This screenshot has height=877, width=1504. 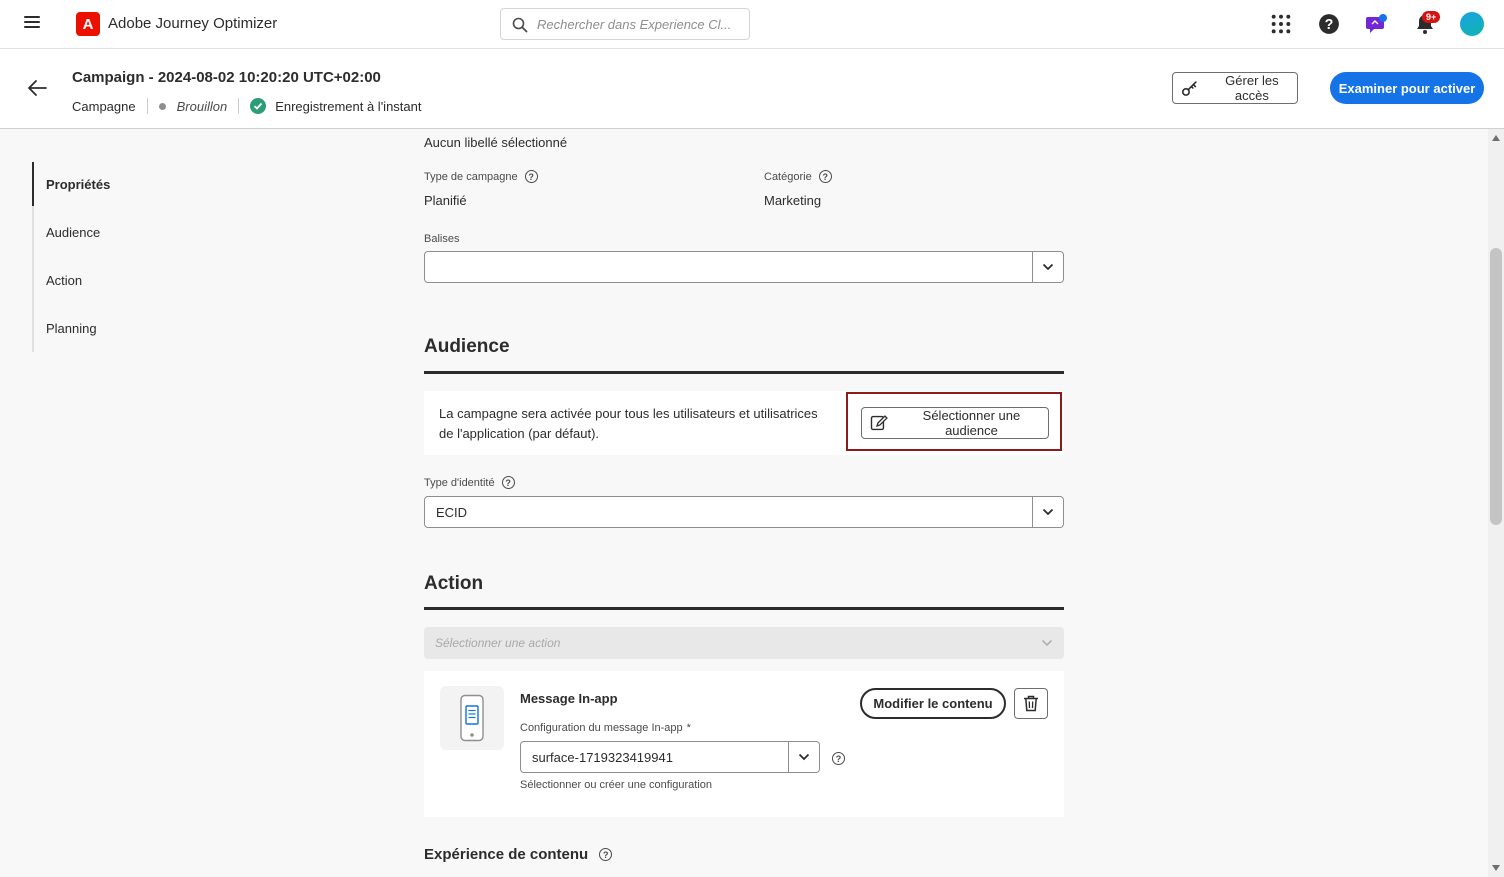 What do you see at coordinates (752, 24) in the screenshot?
I see `top-bar: A Adobe Journey Optimizer ? 9+` at bounding box center [752, 24].